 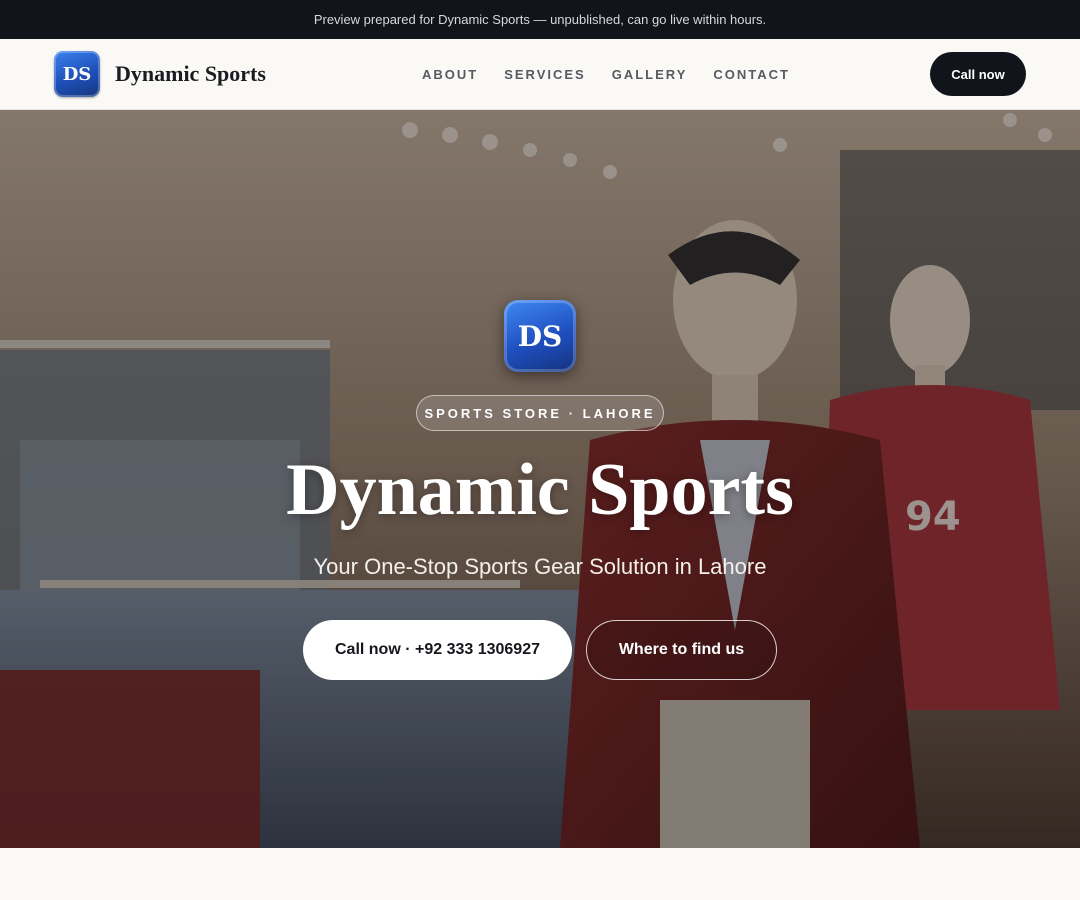 What do you see at coordinates (751, 74) in the screenshot?
I see `nav-item-contact: CONTACT` at bounding box center [751, 74].